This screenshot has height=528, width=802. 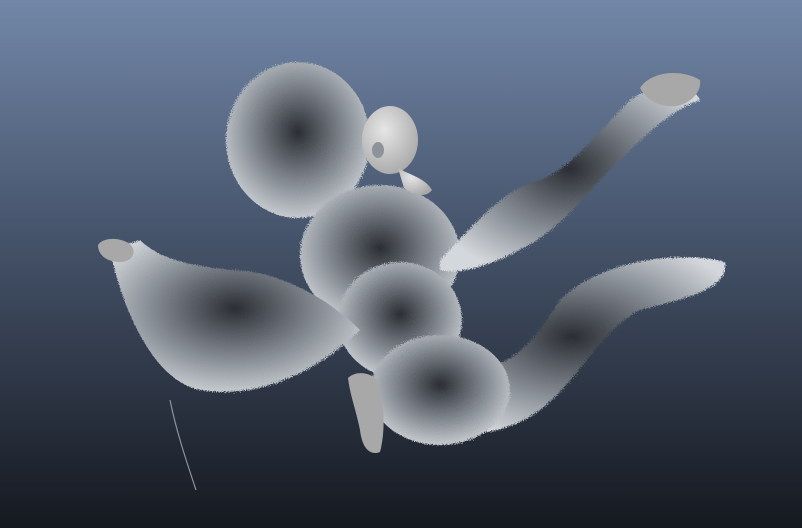 What do you see at coordinates (397, 151) in the screenshot?
I see `figure-head` at bounding box center [397, 151].